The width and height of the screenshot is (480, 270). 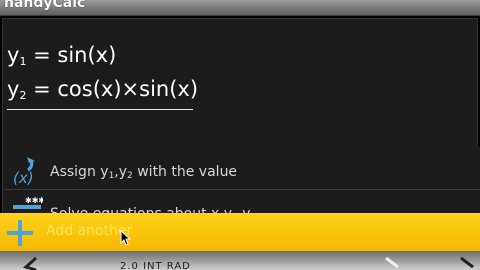 What do you see at coordinates (392, 263) in the screenshot?
I see `chevron-right-icon` at bounding box center [392, 263].